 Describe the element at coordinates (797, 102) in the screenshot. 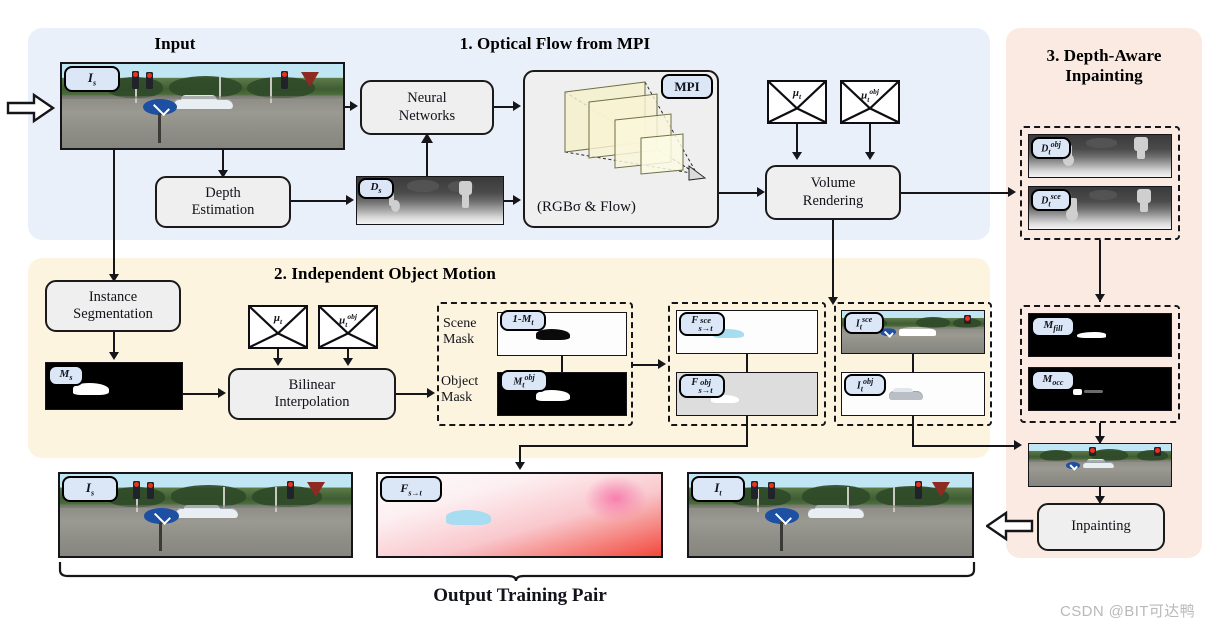

I see `mu-t-camera-icon-top: μt` at that location.